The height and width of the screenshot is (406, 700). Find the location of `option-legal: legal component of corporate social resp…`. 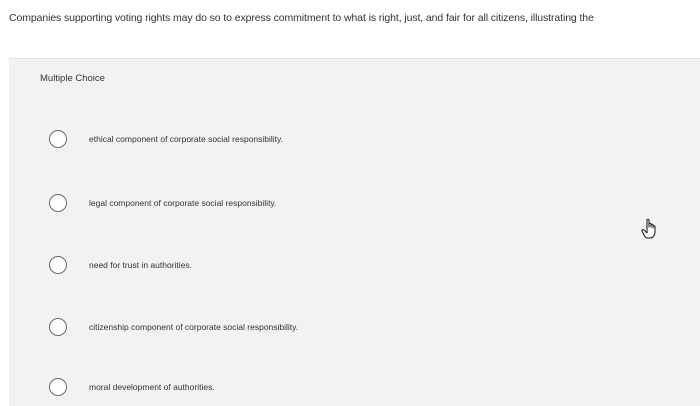

option-legal: legal component of corporate social resp… is located at coordinates (354, 203).